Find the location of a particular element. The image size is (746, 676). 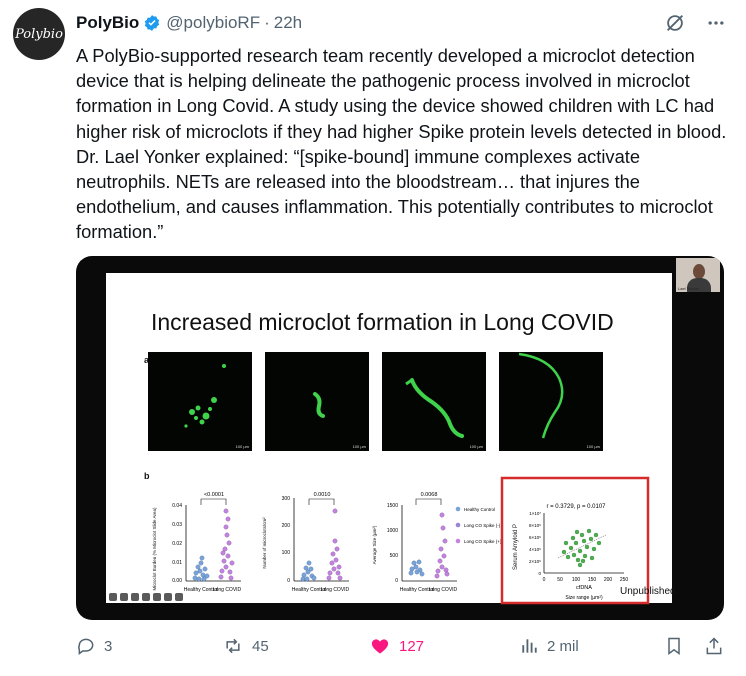

bookmark-icon is located at coordinates (674, 646).